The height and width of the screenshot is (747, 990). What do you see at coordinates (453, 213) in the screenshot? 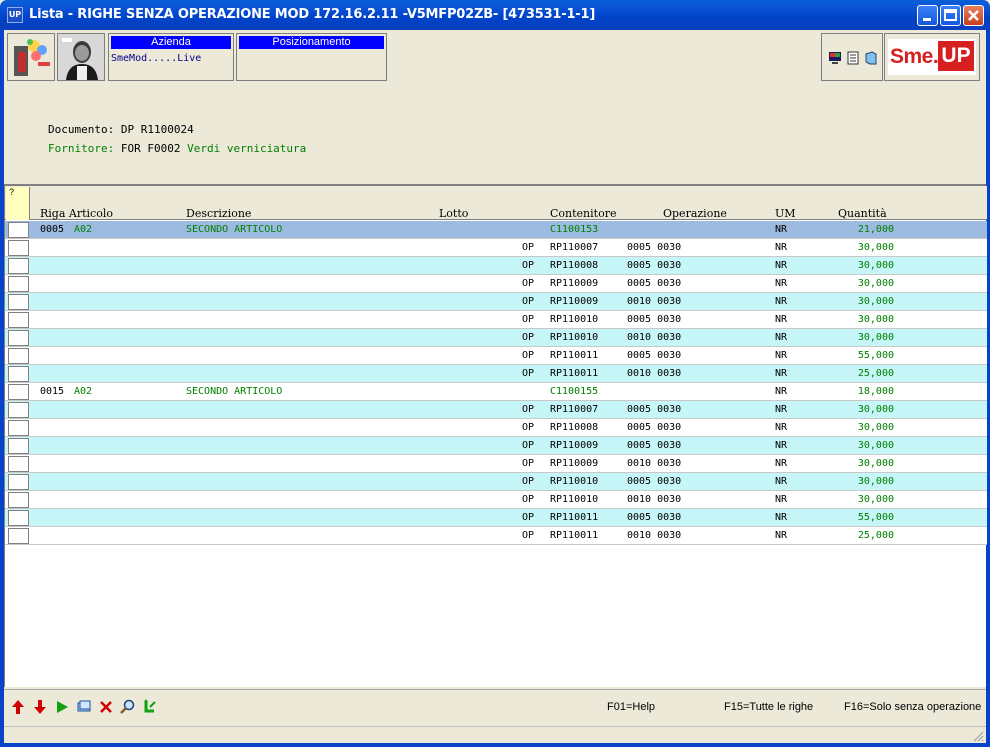
I see `col-lotto: Lotto` at bounding box center [453, 213].